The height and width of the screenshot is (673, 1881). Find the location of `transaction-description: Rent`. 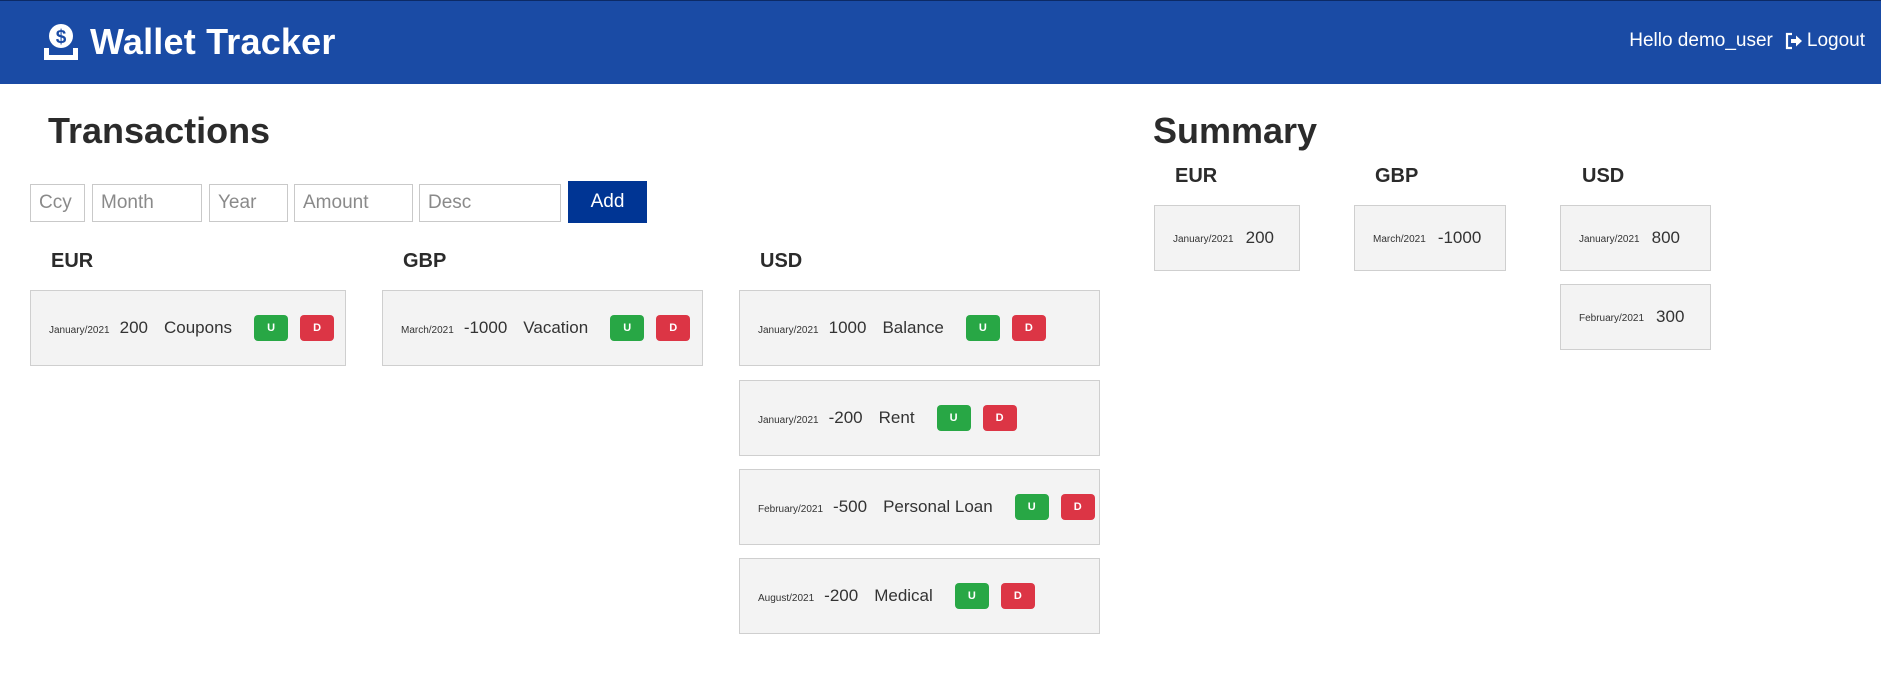

transaction-description: Rent is located at coordinates (896, 417).